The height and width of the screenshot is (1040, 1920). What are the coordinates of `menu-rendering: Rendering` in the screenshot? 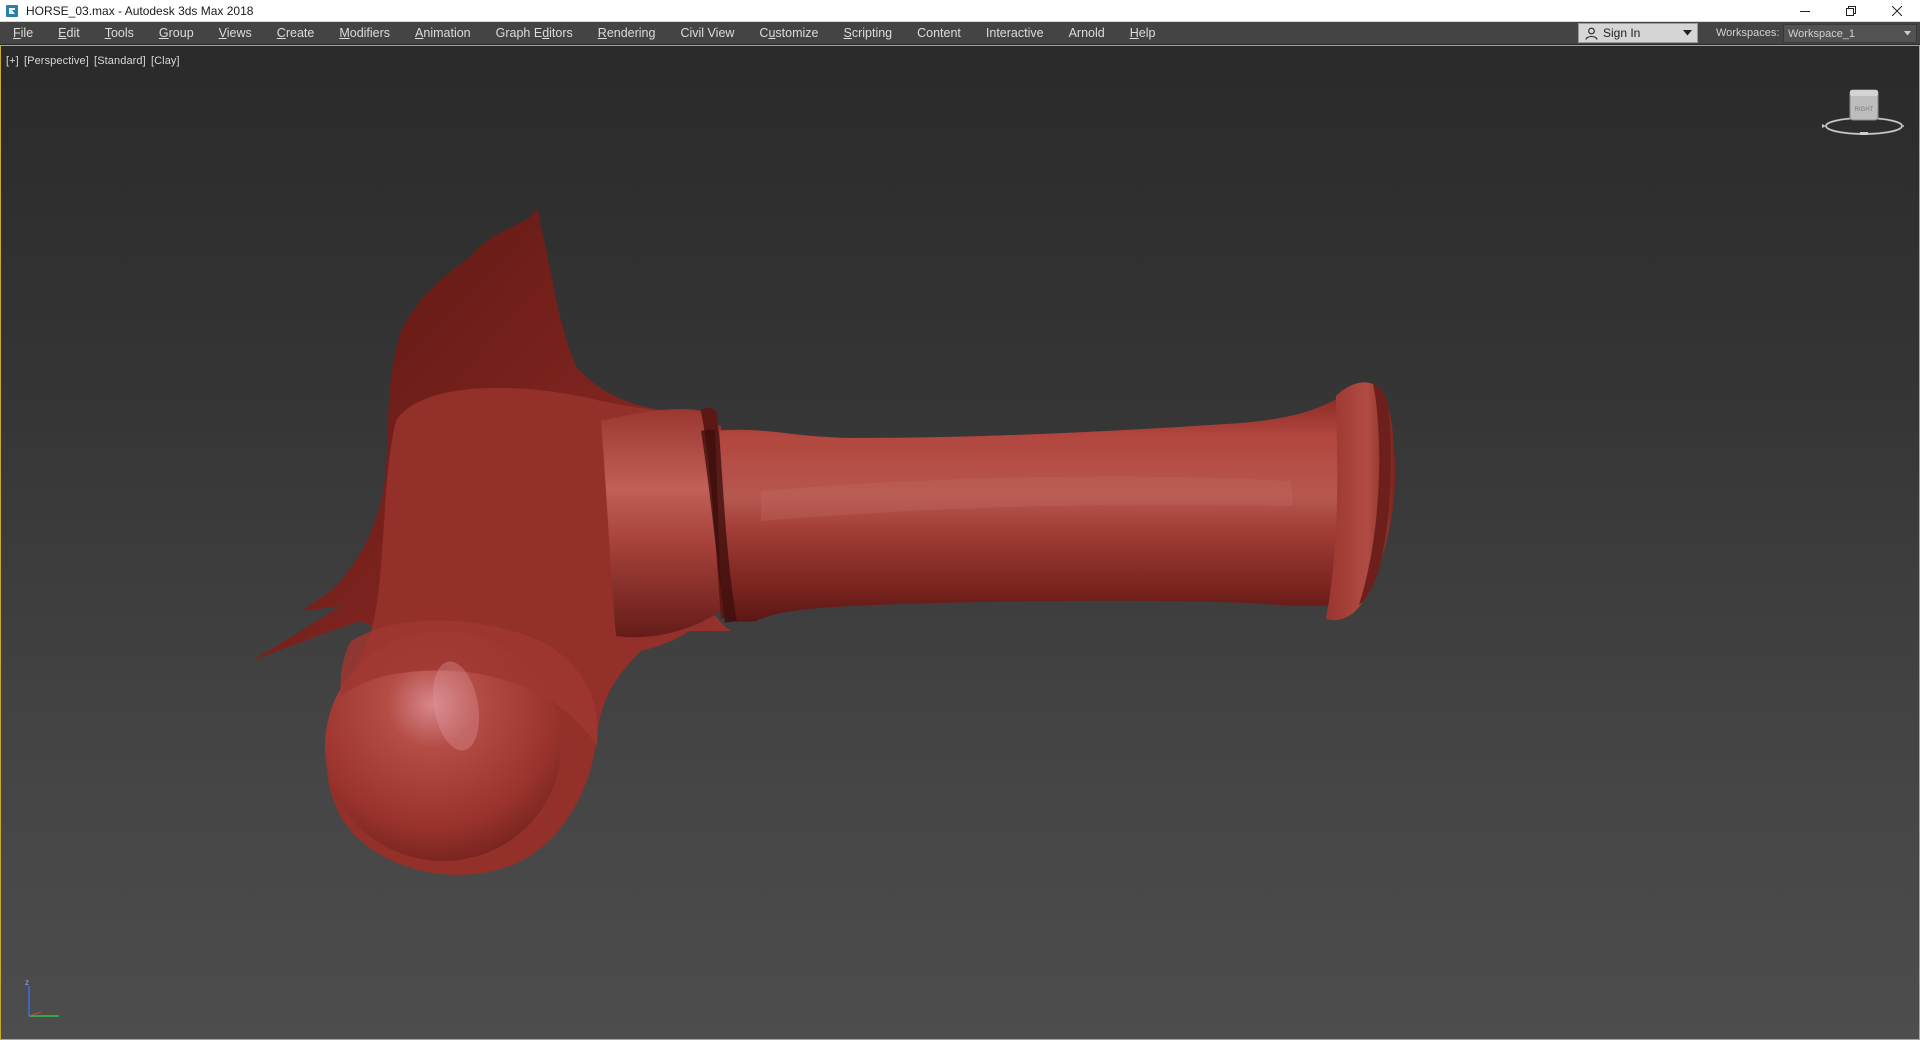 It's located at (627, 33).